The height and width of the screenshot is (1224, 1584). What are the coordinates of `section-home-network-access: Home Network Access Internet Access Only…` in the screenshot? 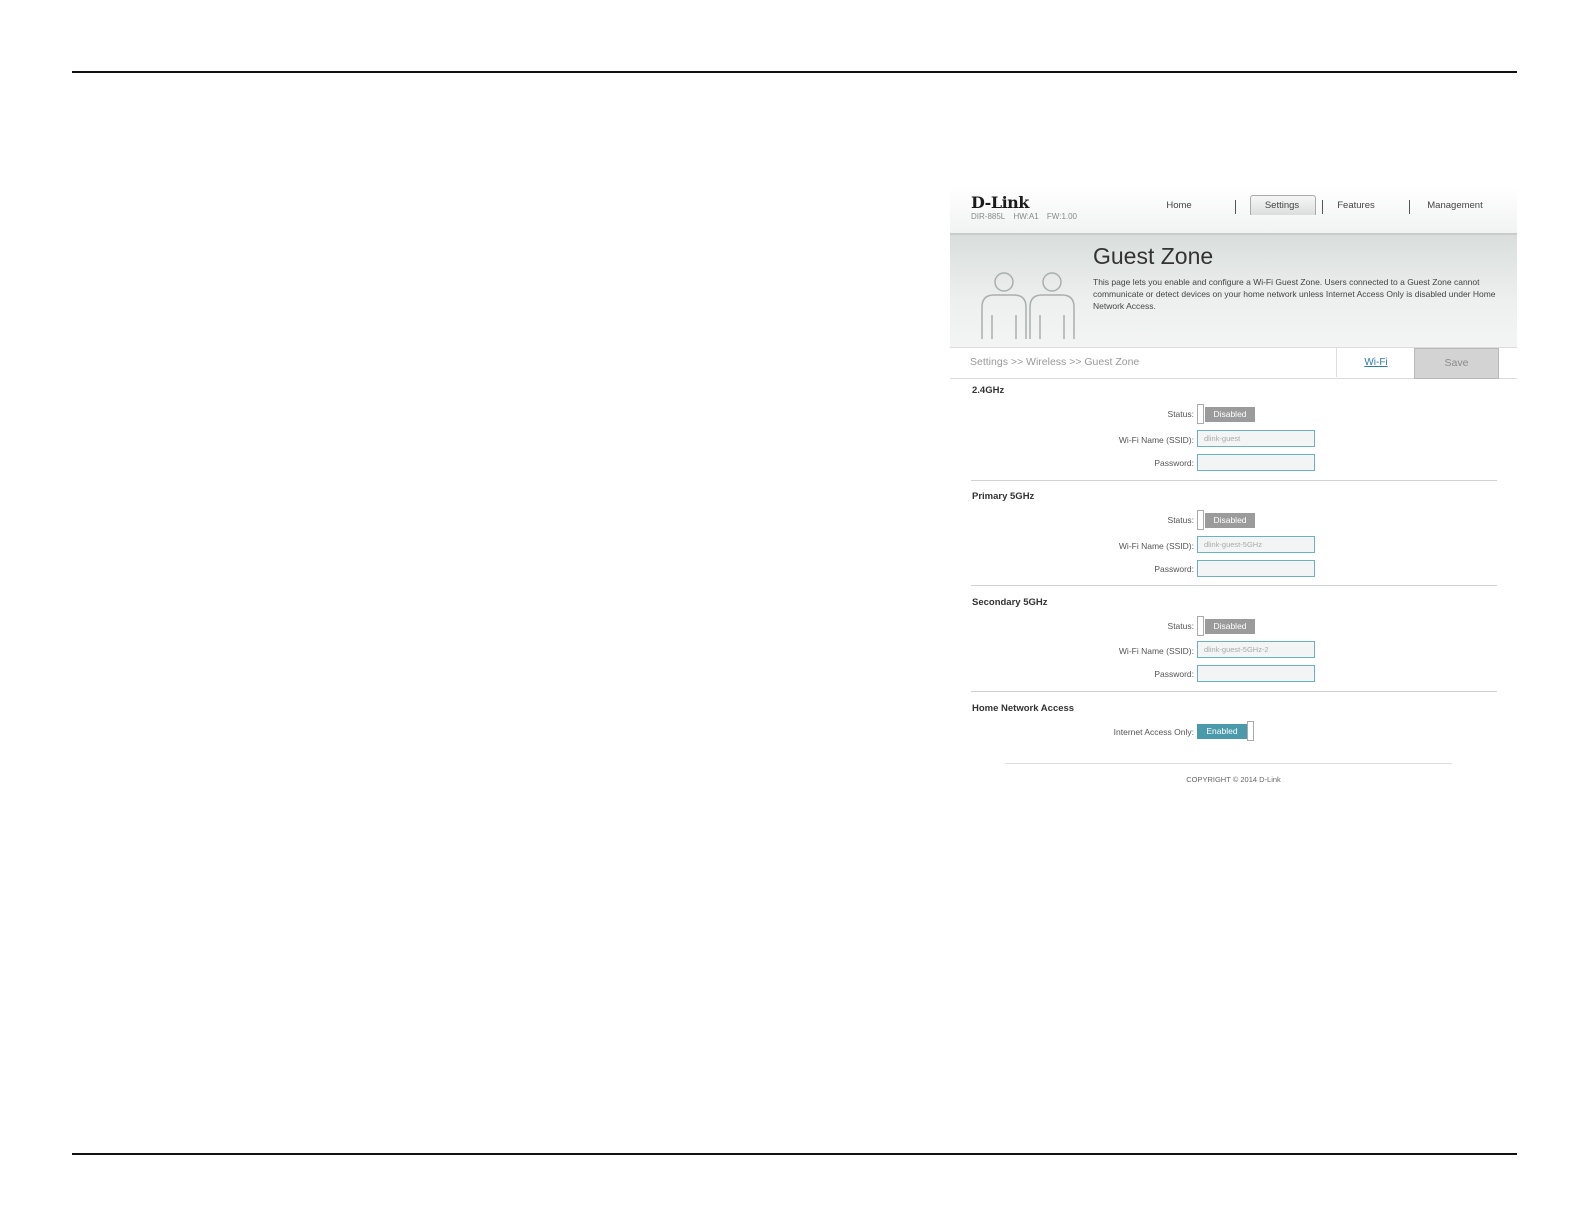 It's located at (1234, 728).